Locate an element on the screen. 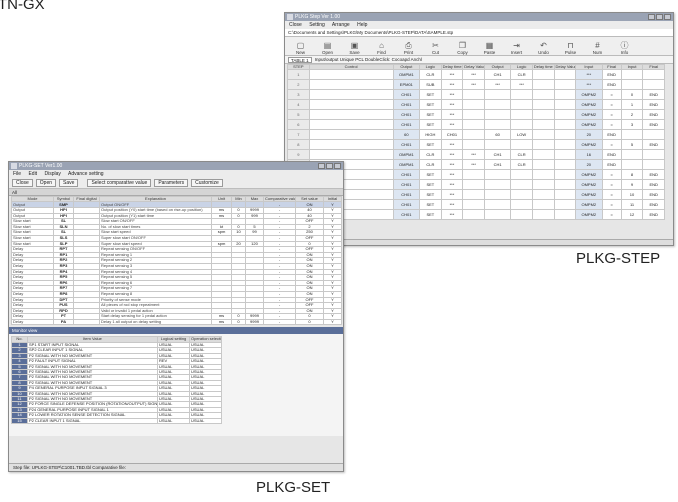  toolbar-button-1: ▤ Open is located at coordinates (327, 46).